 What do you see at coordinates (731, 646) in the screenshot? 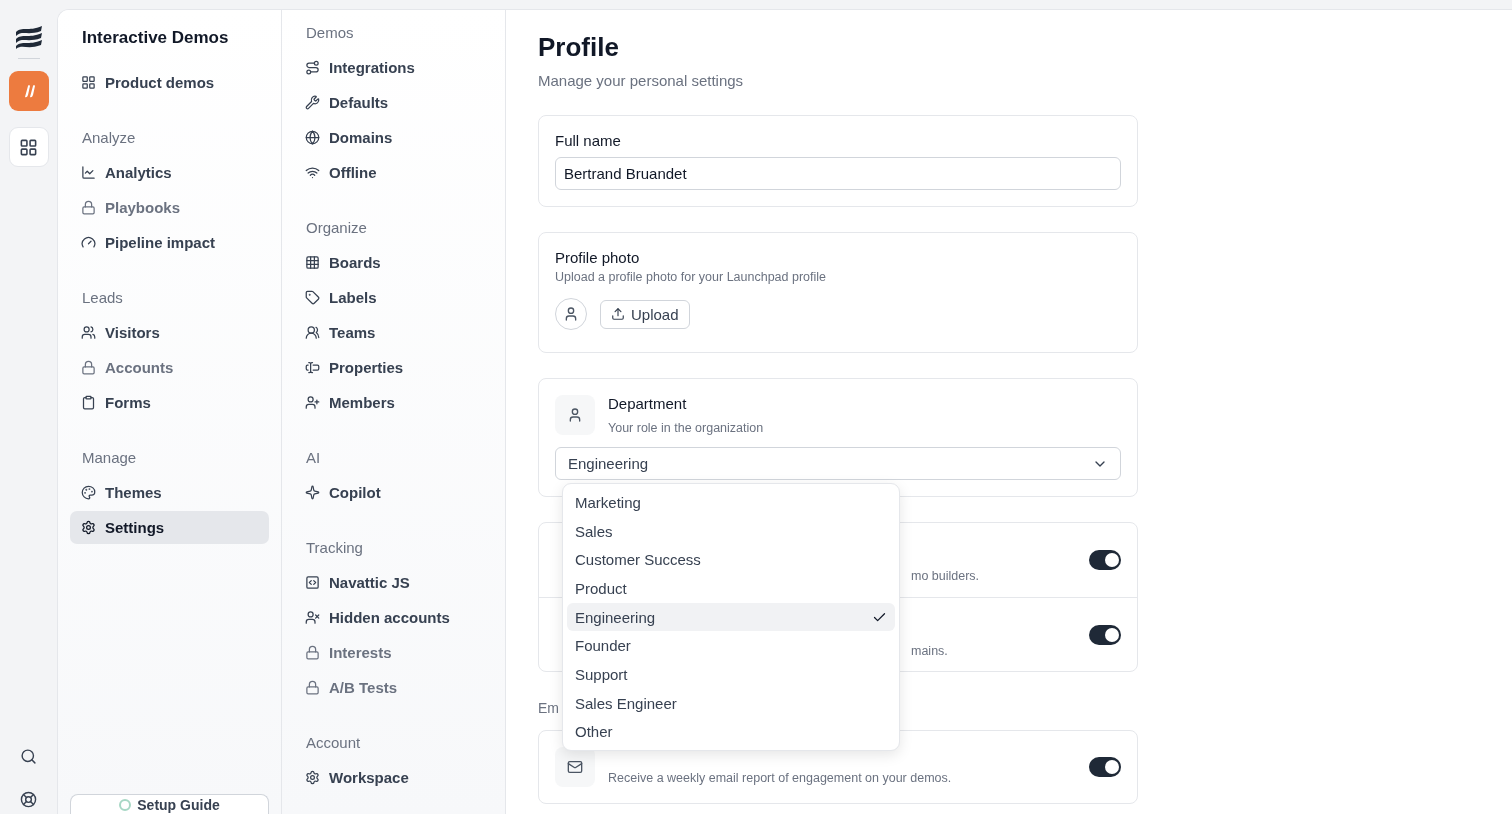
I see `dropdown-option: Founder` at bounding box center [731, 646].